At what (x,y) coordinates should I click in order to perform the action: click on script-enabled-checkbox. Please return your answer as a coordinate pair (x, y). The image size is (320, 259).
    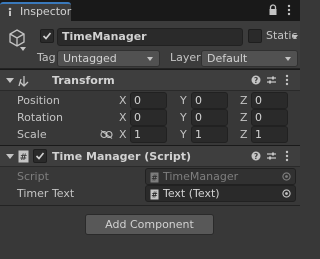
    Looking at the image, I should click on (40, 156).